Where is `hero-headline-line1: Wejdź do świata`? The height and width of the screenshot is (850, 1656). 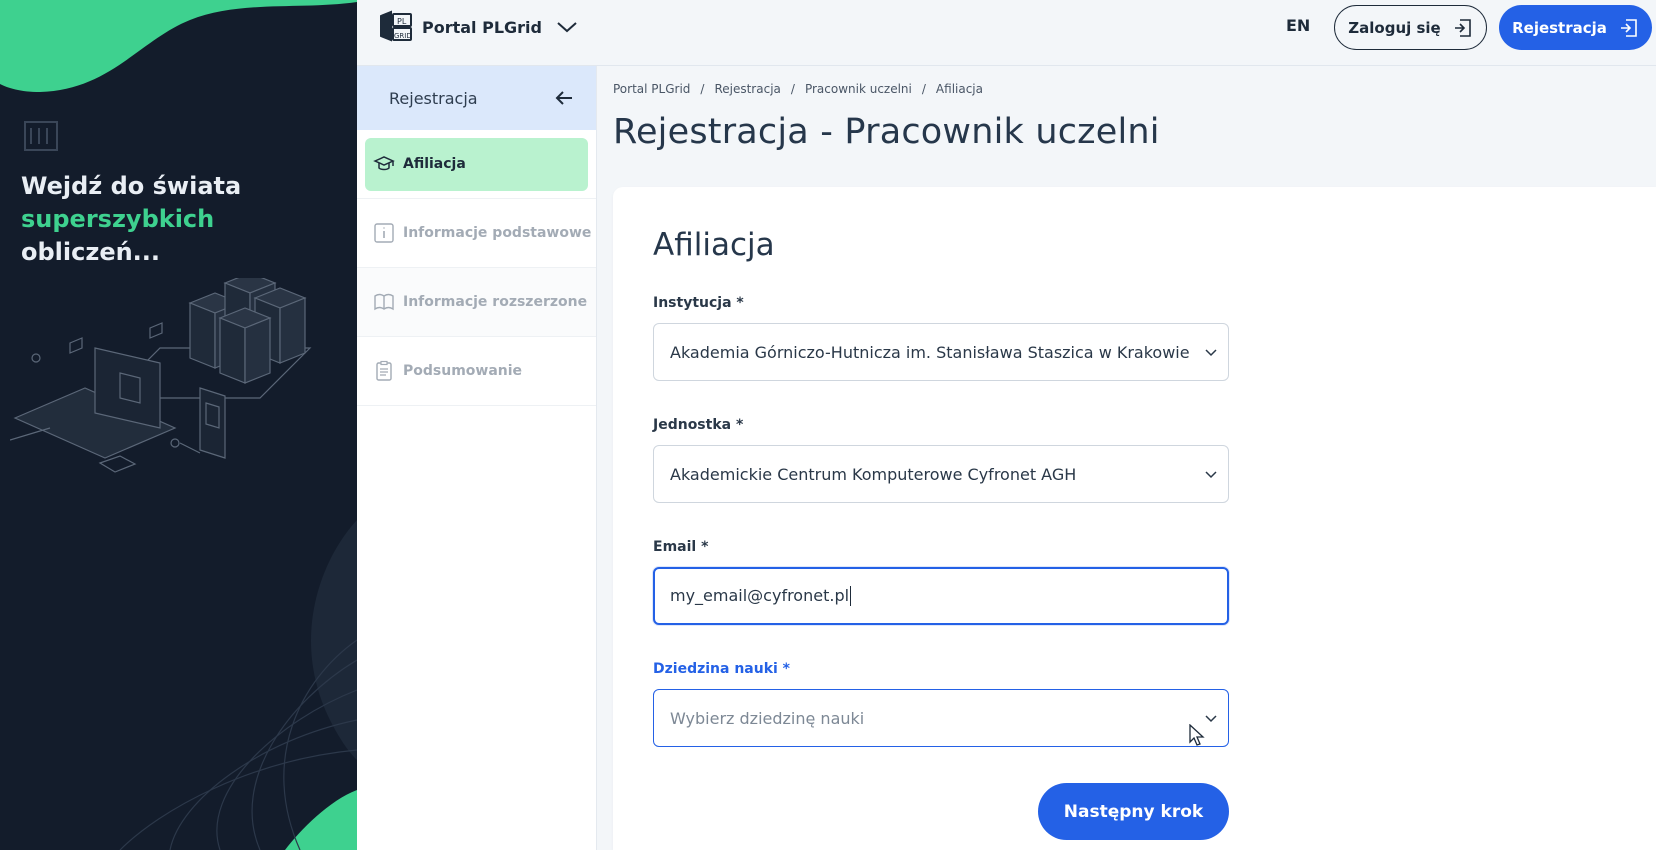
hero-headline-line1: Wejdź do świata is located at coordinates (131, 186).